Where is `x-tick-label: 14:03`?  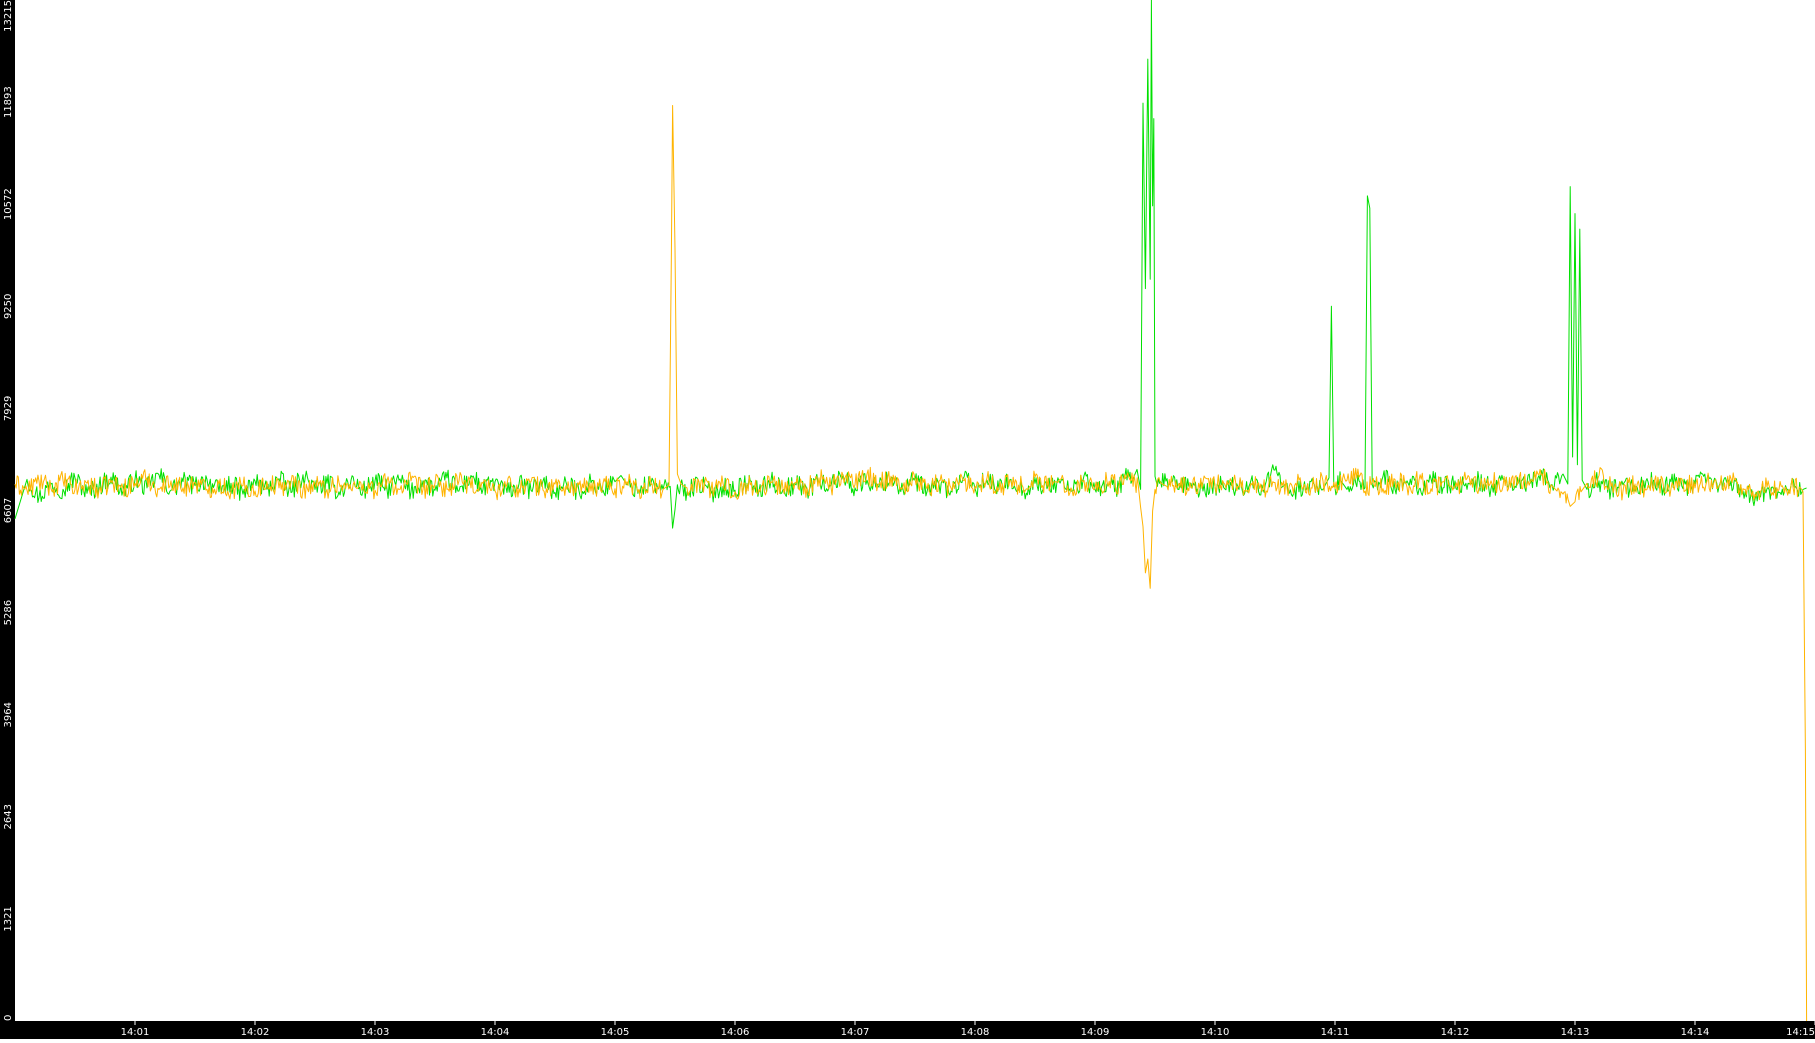
x-tick-label: 14:03 is located at coordinates (375, 1032).